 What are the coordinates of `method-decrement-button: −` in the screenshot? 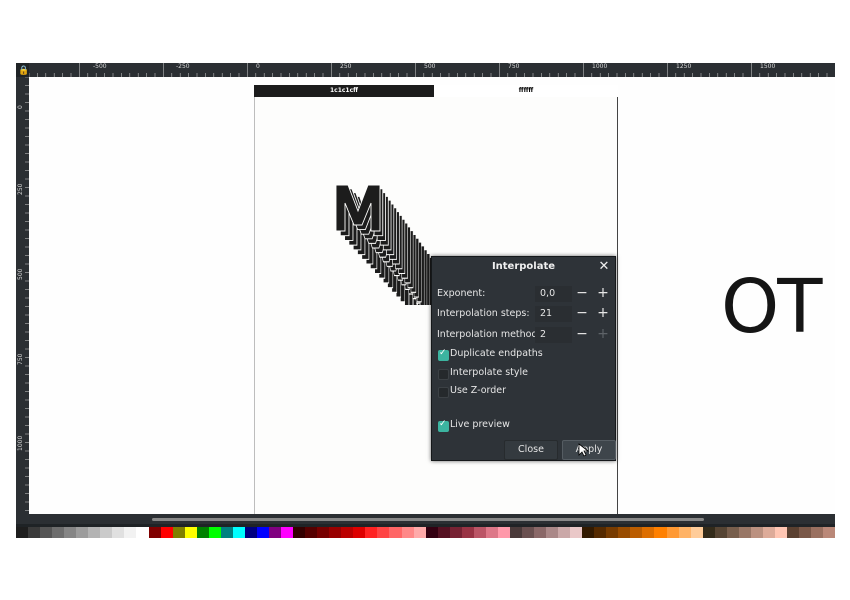 It's located at (582, 335).